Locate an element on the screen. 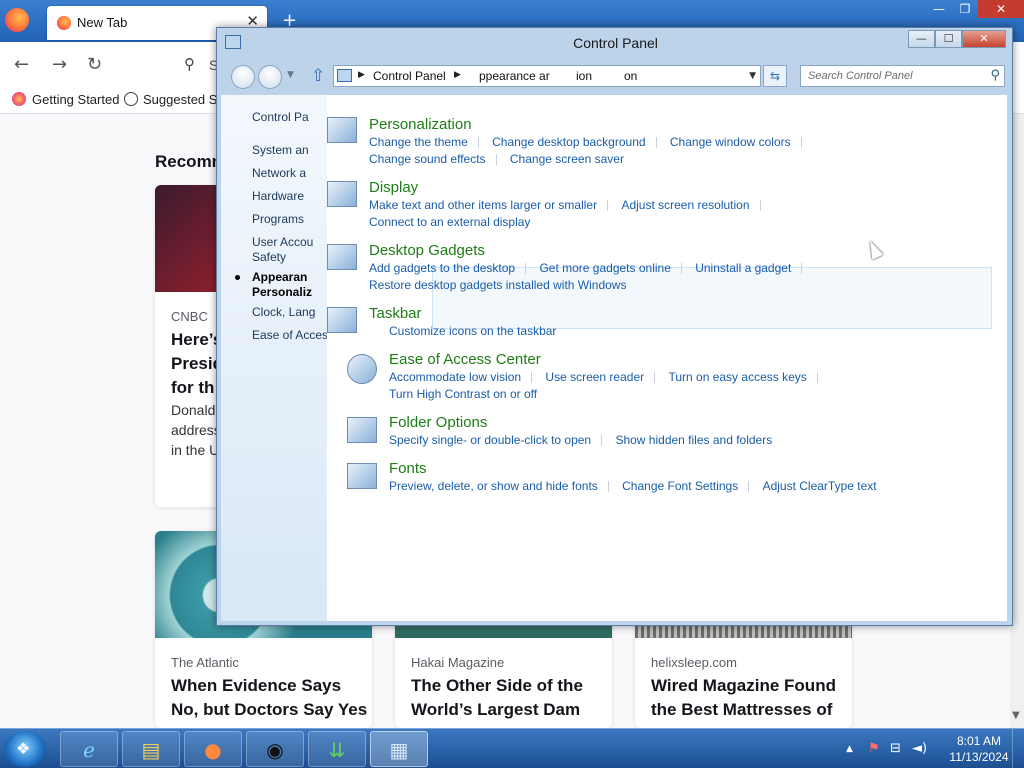  link-accommodate-low-vision: Accommodate low vision is located at coordinates (455, 377).